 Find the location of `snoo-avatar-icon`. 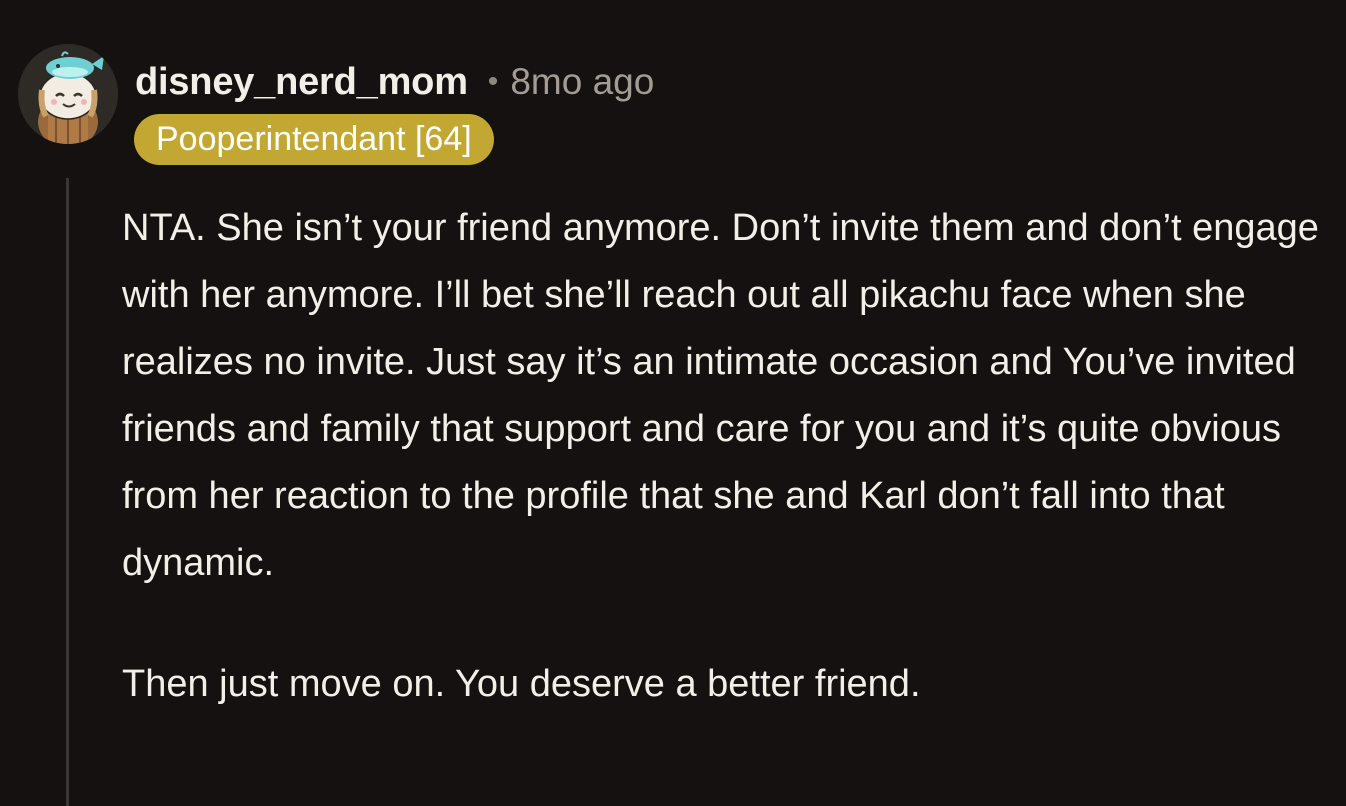

snoo-avatar-icon is located at coordinates (68, 94).